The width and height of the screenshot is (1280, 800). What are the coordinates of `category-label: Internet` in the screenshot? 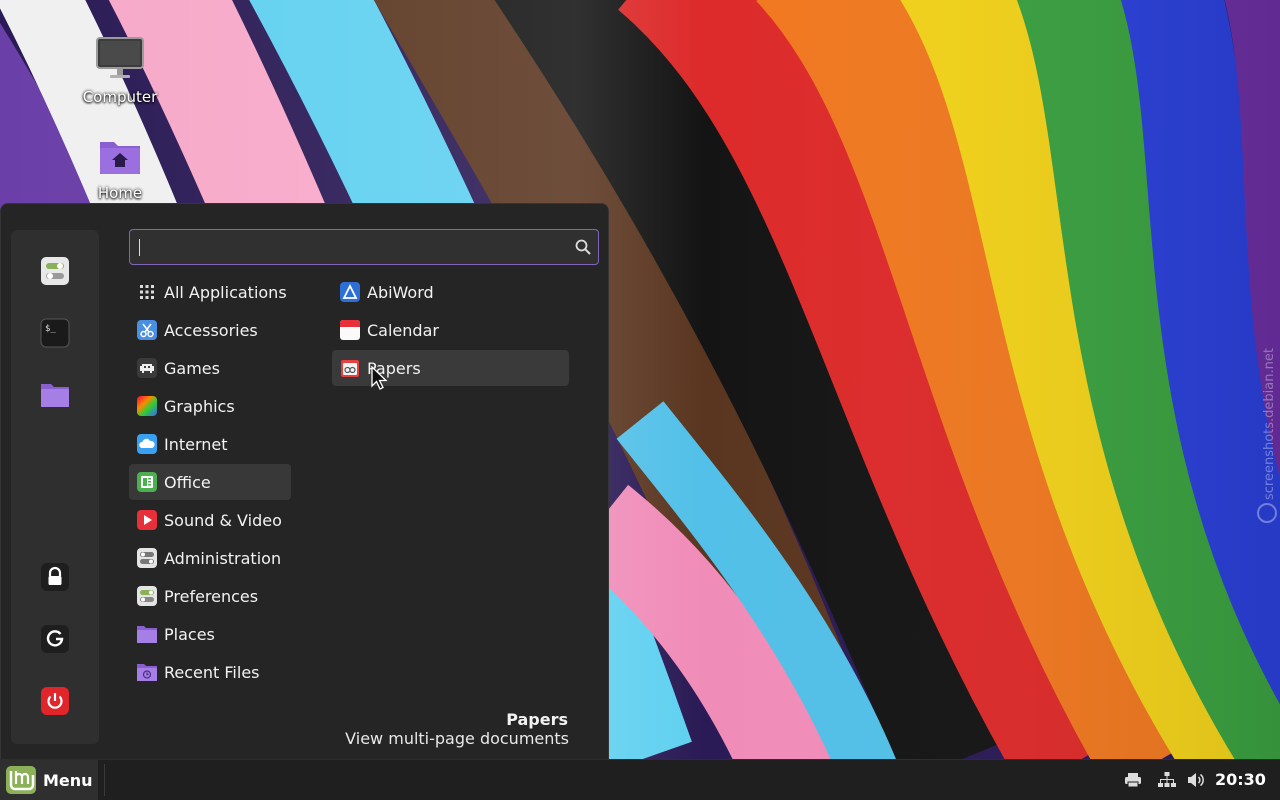 It's located at (196, 444).